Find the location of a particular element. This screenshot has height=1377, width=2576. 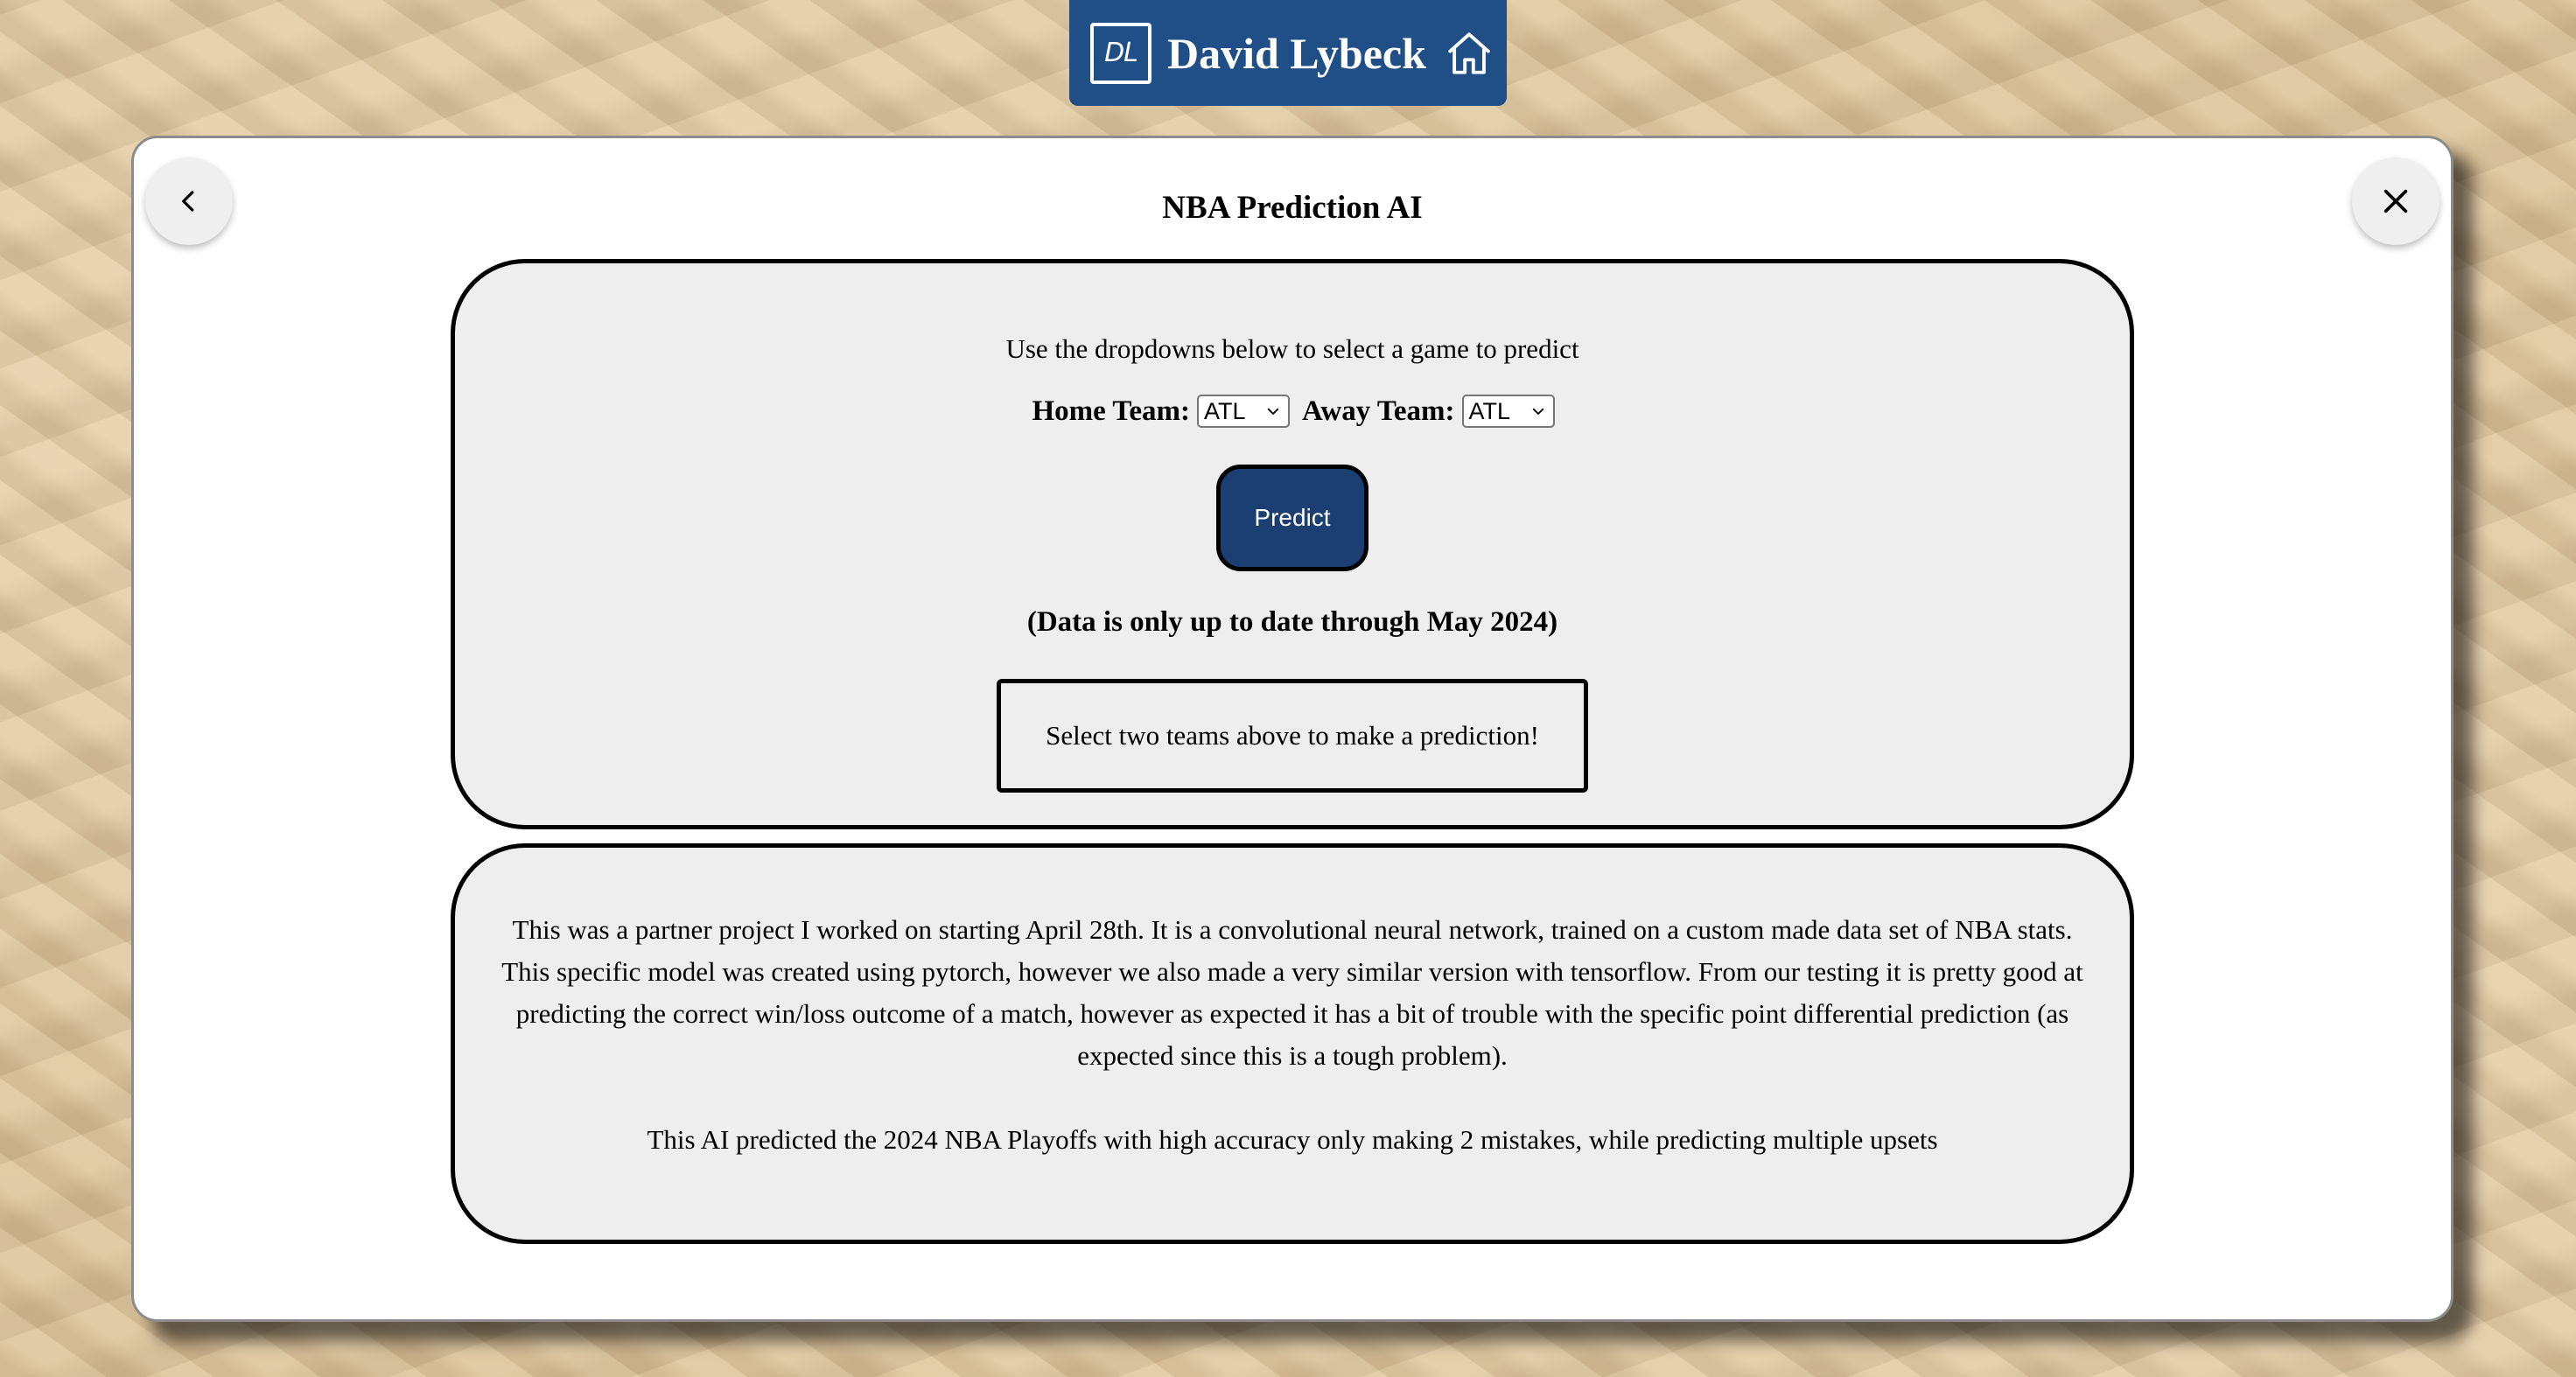

home-team-value: ATL is located at coordinates (1225, 410).